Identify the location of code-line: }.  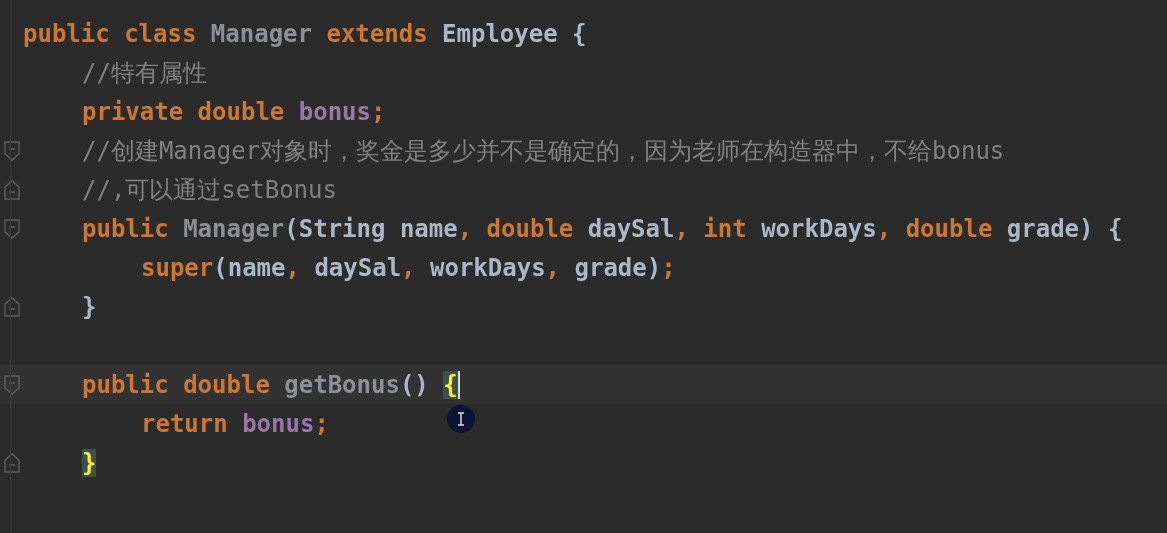
(89, 306).